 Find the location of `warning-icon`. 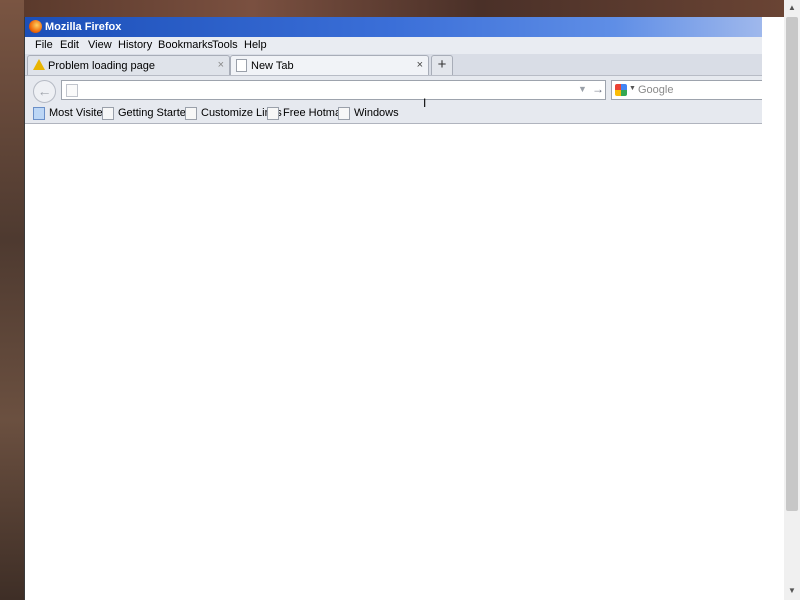

warning-icon is located at coordinates (39, 64).